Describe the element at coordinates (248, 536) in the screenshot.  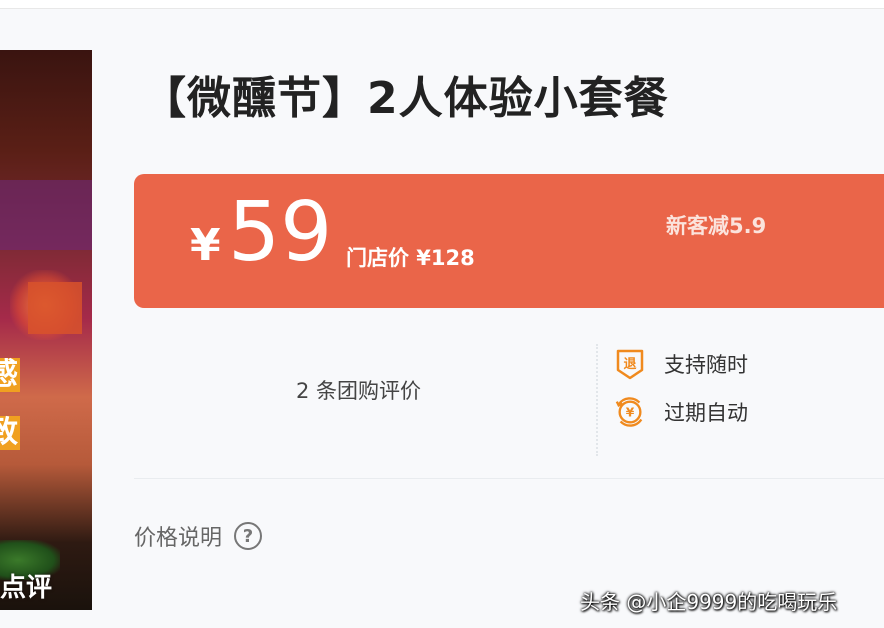
I see `help-icon: ?` at that location.